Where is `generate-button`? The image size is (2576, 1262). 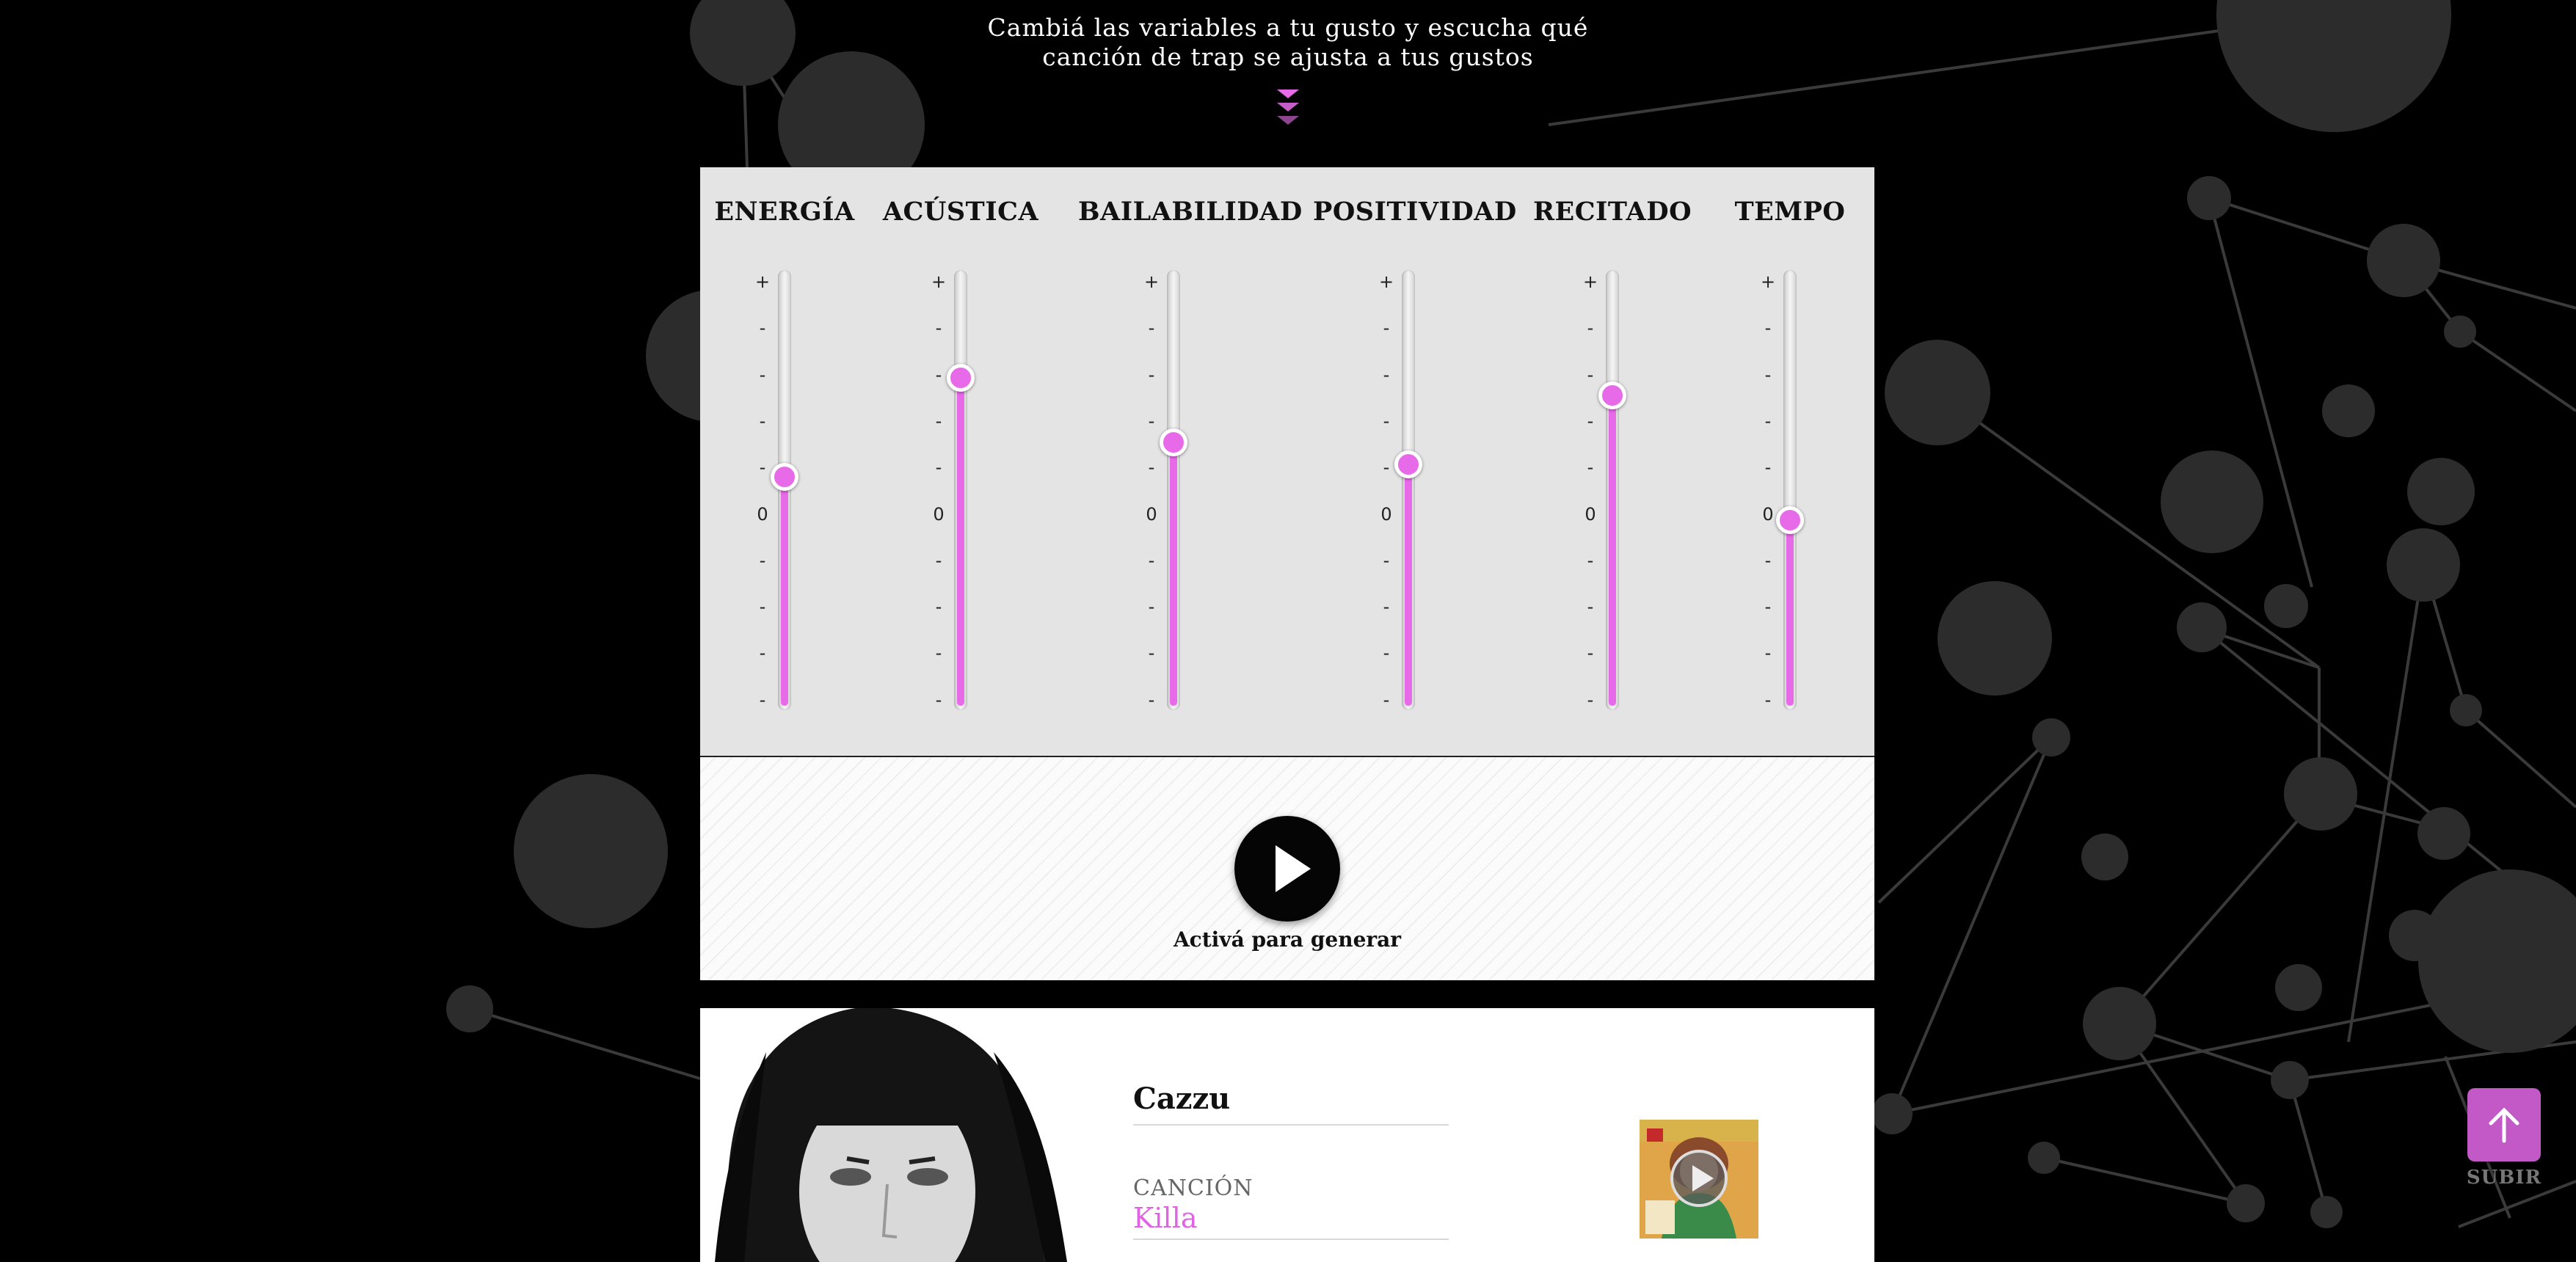
generate-button is located at coordinates (1287, 869).